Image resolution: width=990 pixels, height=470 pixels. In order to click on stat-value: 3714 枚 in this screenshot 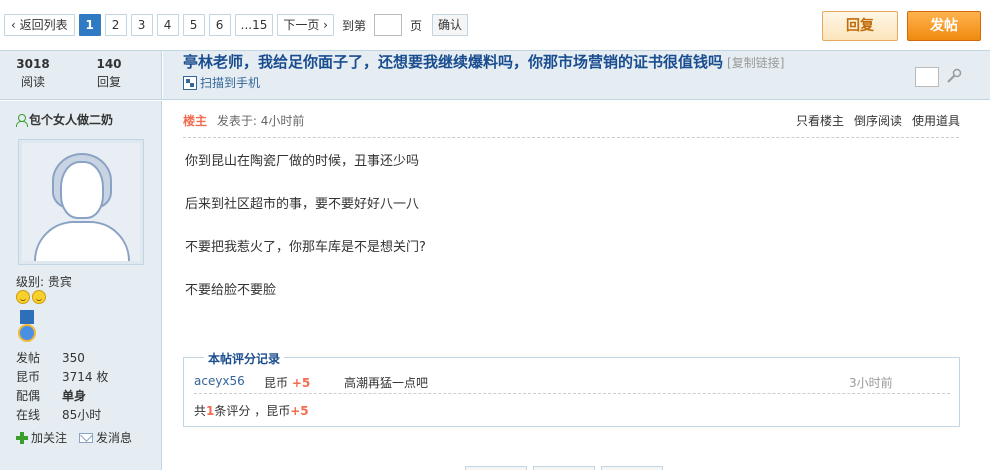, I will do `click(85, 377)`.